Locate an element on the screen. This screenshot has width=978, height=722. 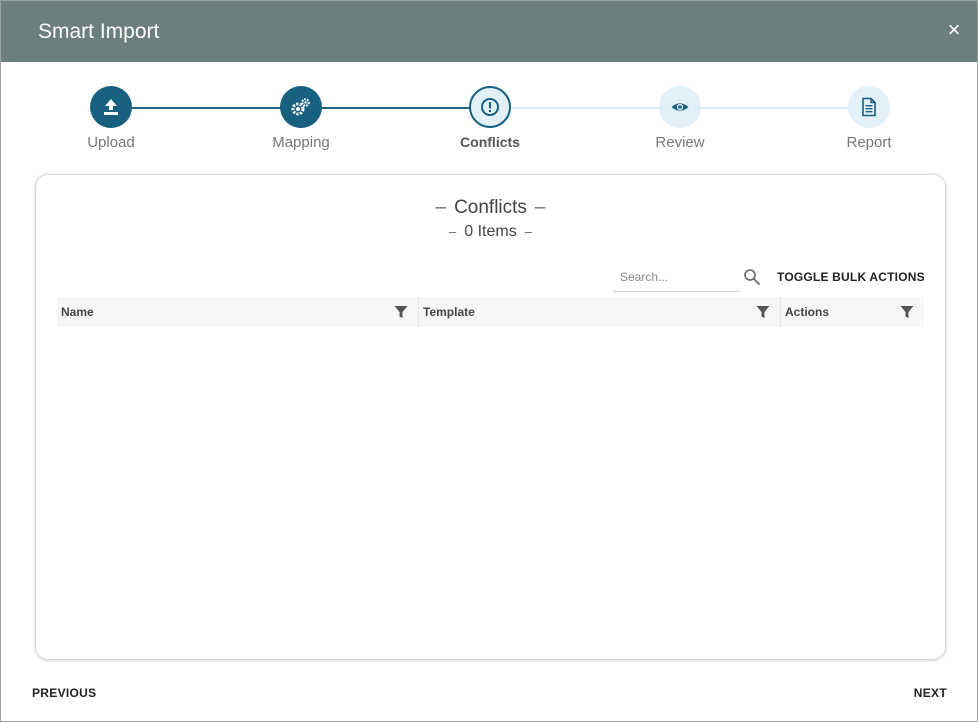
step-conflicts: Conflicts is located at coordinates (490, 118).